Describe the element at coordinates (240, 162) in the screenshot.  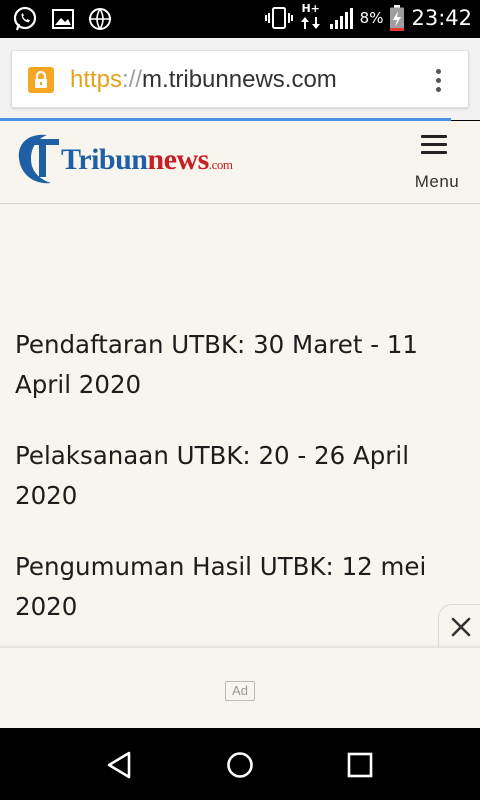
I see `site-header: Tribunnews.com Menu` at that location.